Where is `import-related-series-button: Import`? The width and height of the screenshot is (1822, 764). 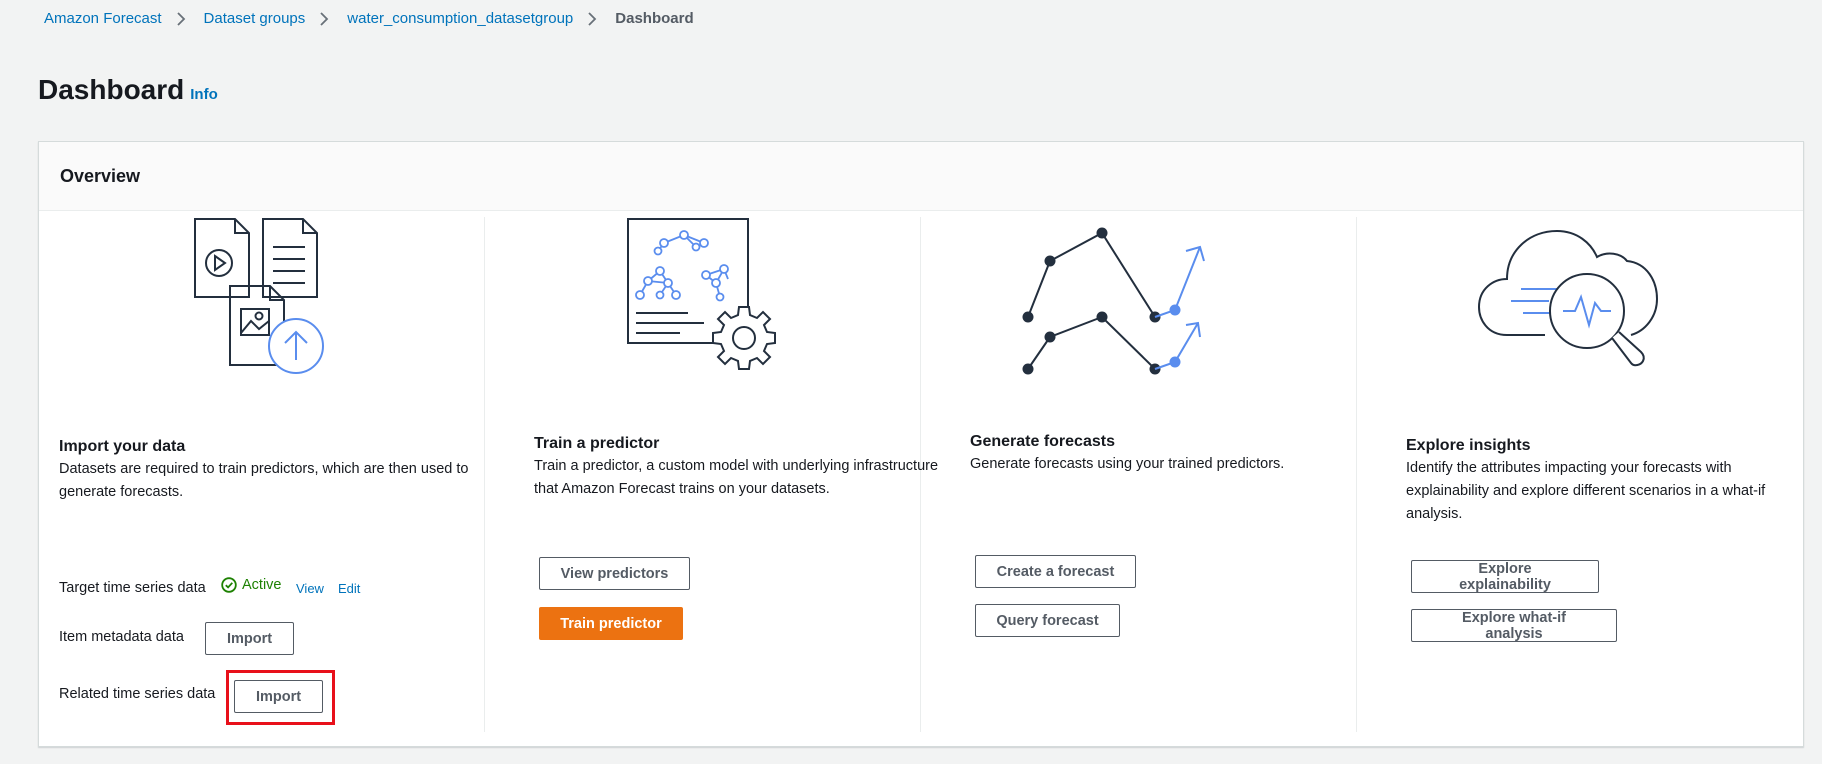 import-related-series-button: Import is located at coordinates (278, 696).